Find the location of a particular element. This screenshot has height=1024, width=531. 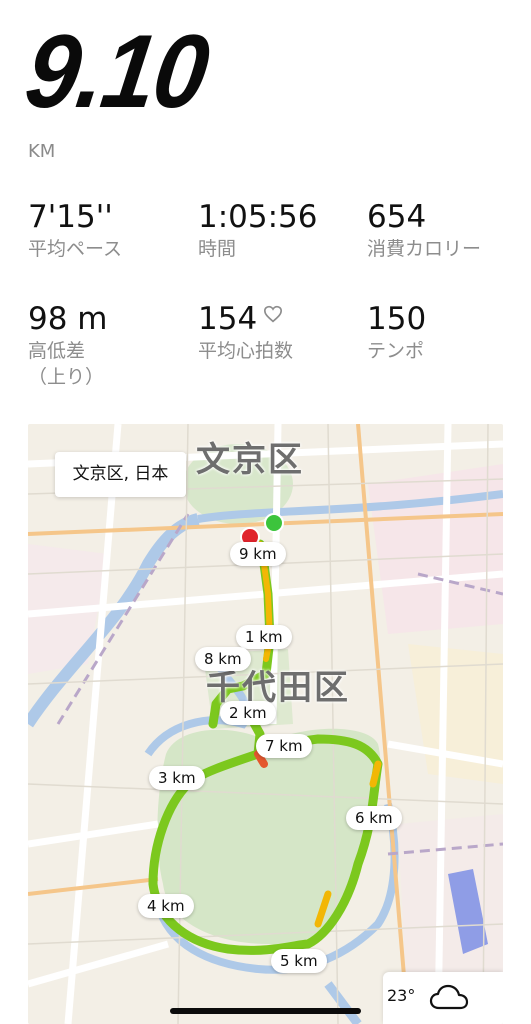

home-indicator is located at coordinates (265, 1011).